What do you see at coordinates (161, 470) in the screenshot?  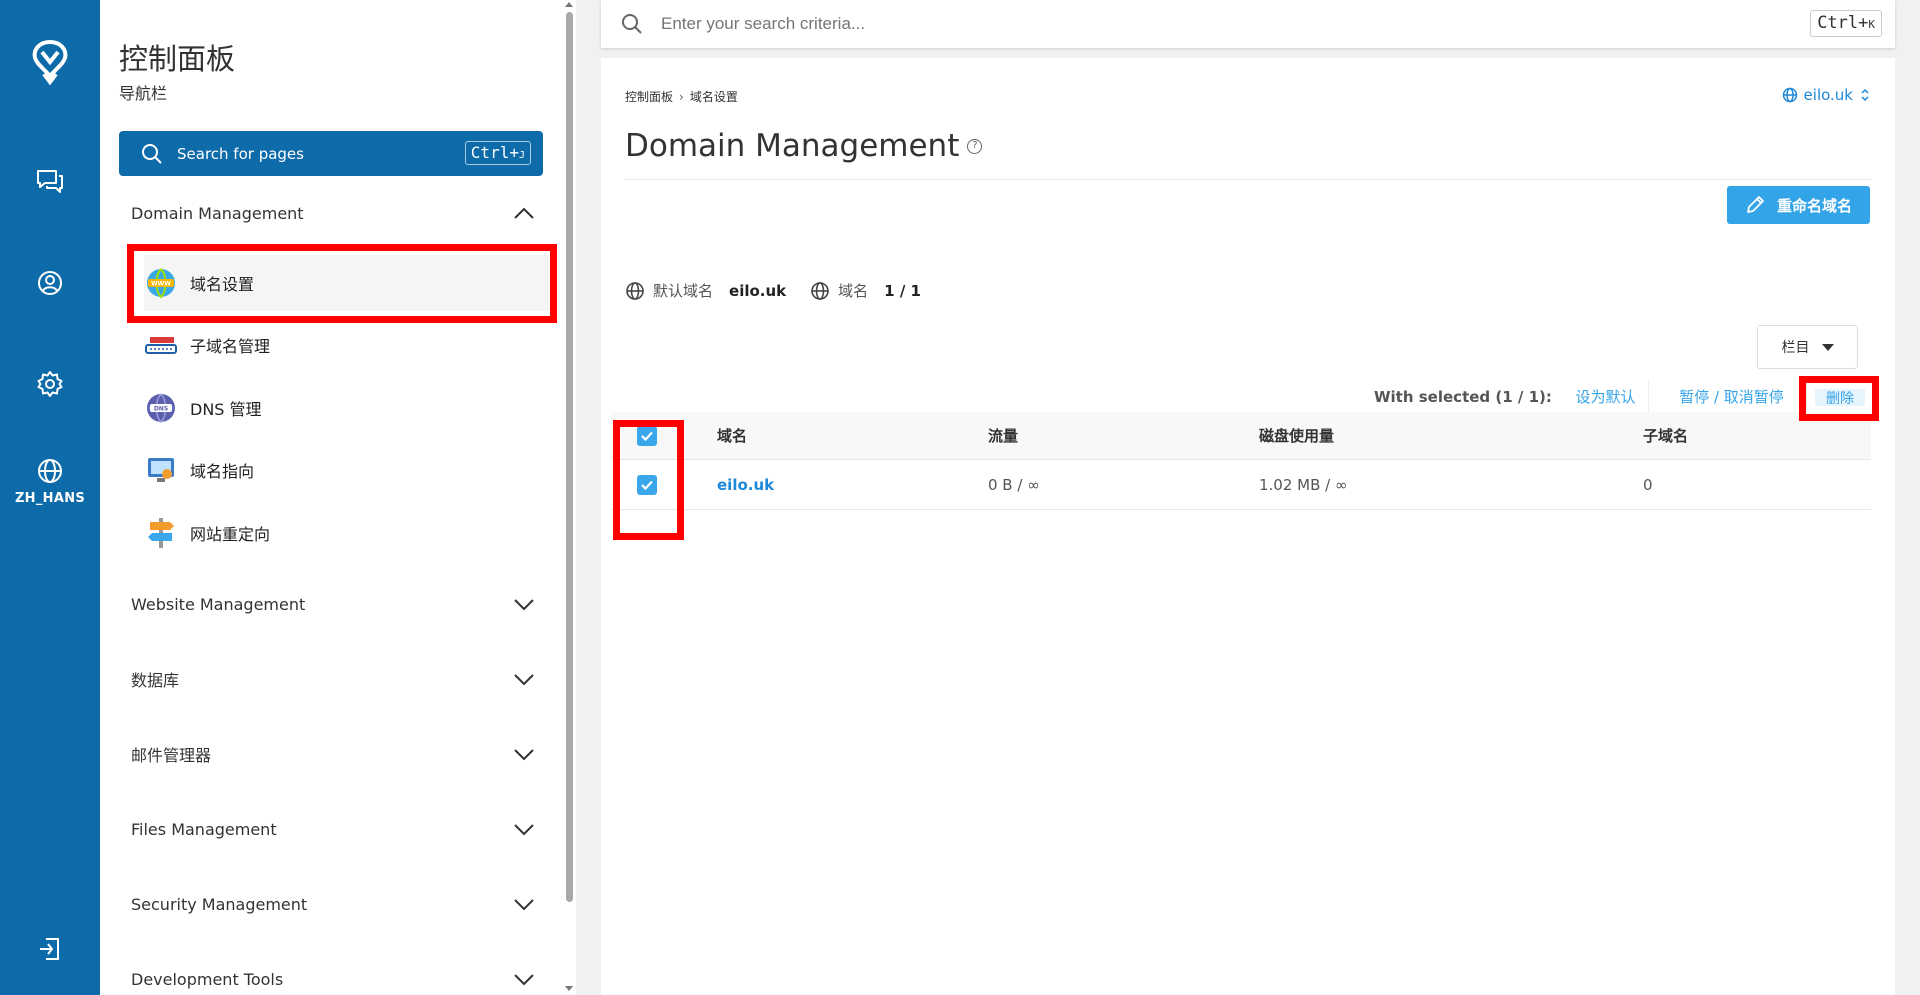 I see `domain-pointer-icon` at bounding box center [161, 470].